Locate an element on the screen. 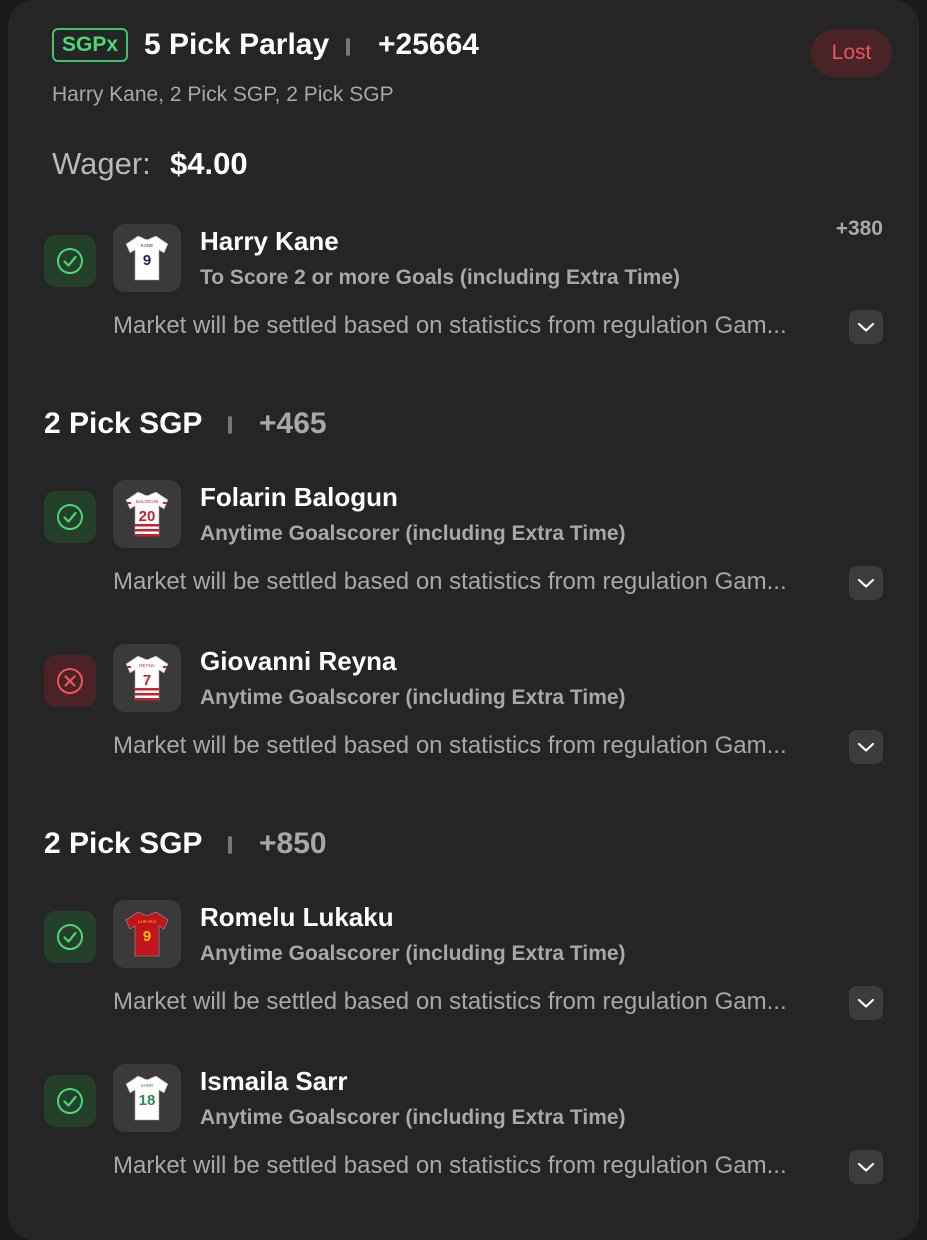  parlay-subtitle: Harry Kane, 2 Pick SGP, 2 Pick SGP is located at coordinates (223, 94).